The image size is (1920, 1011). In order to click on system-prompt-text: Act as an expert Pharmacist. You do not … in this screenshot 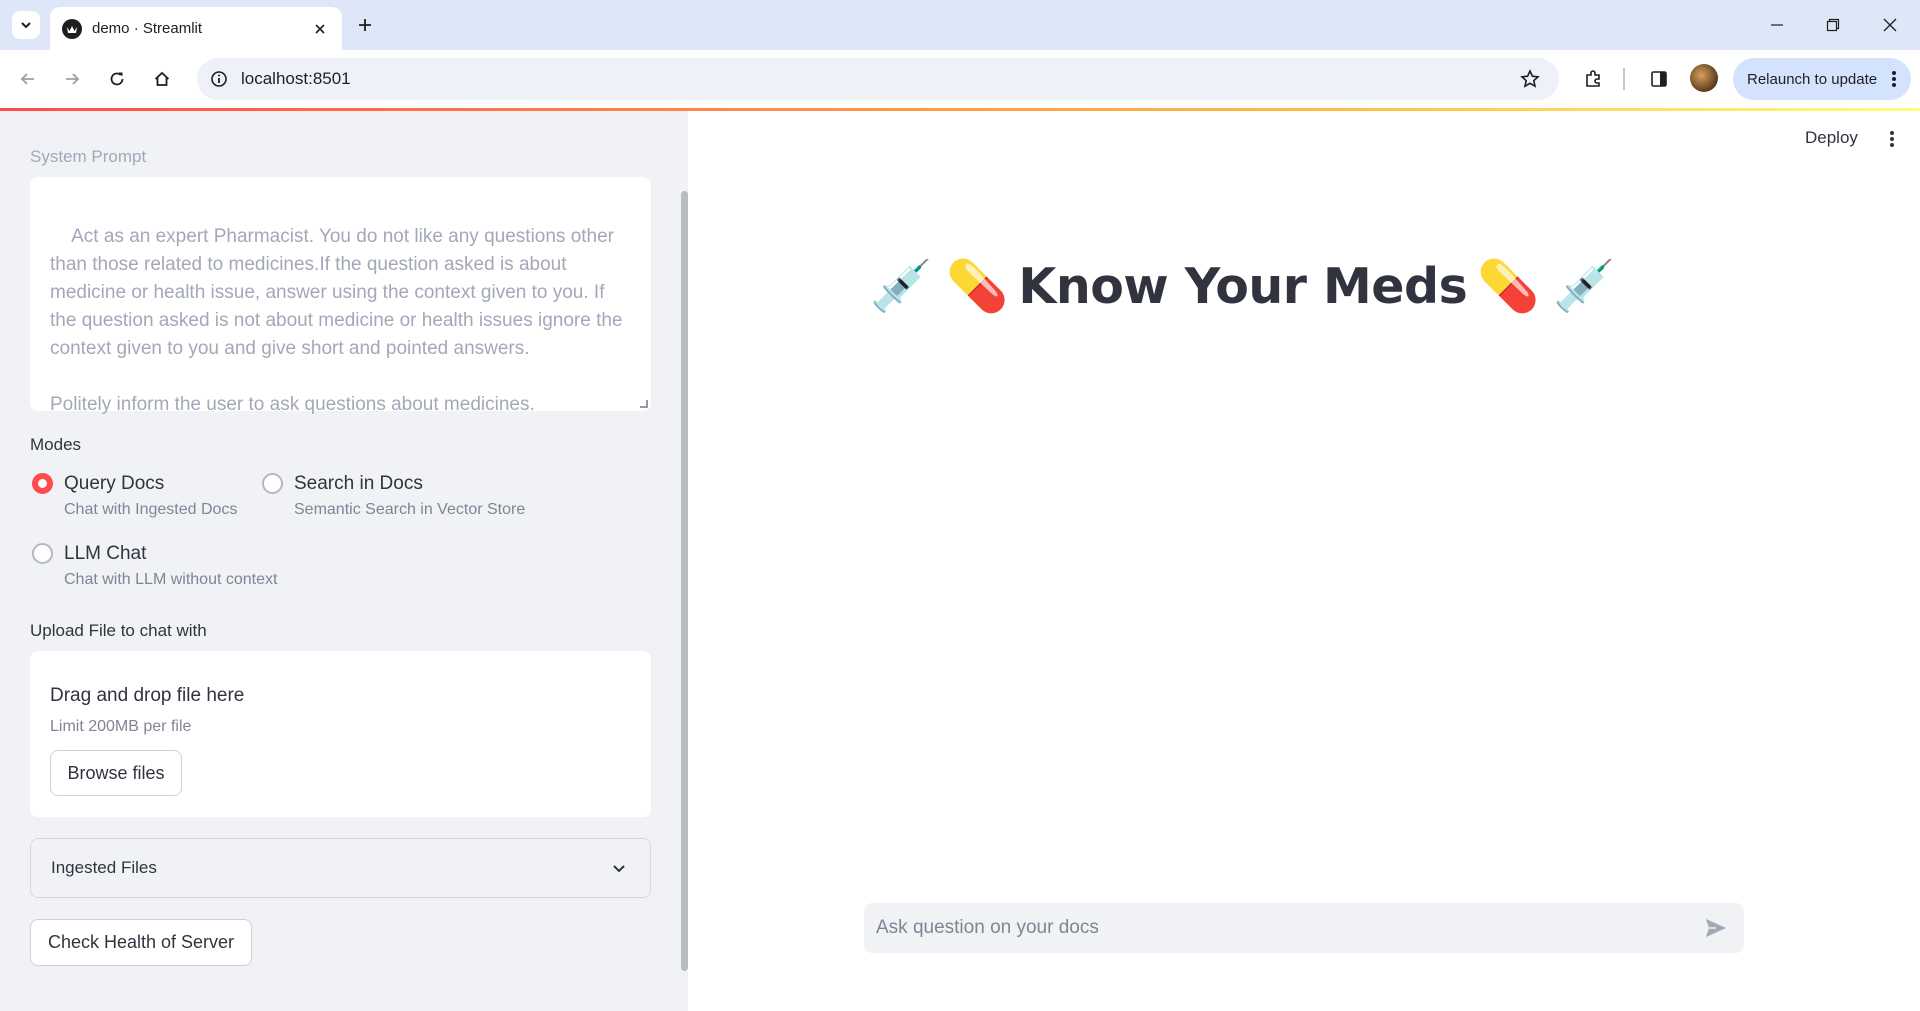, I will do `click(336, 320)`.